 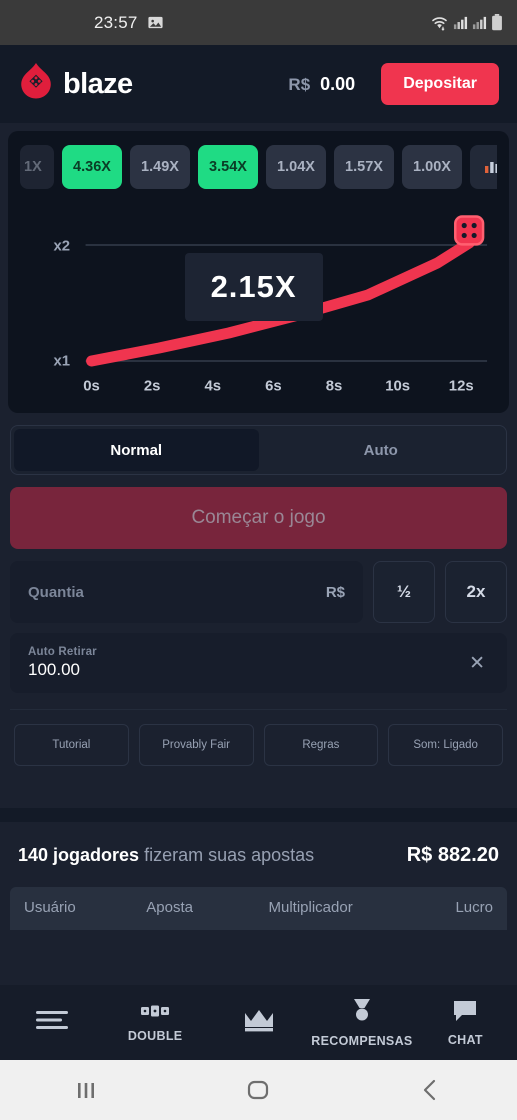 What do you see at coordinates (155, 22) in the screenshot?
I see `image-icon` at bounding box center [155, 22].